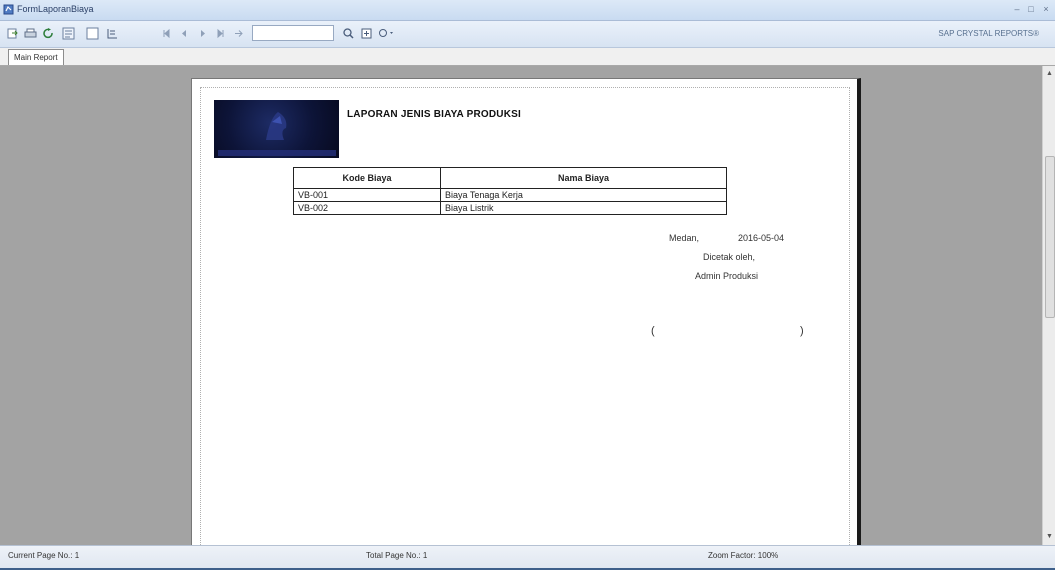 Image resolution: width=1055 pixels, height=570 pixels. I want to click on cell-kode: VB-001, so click(367, 195).